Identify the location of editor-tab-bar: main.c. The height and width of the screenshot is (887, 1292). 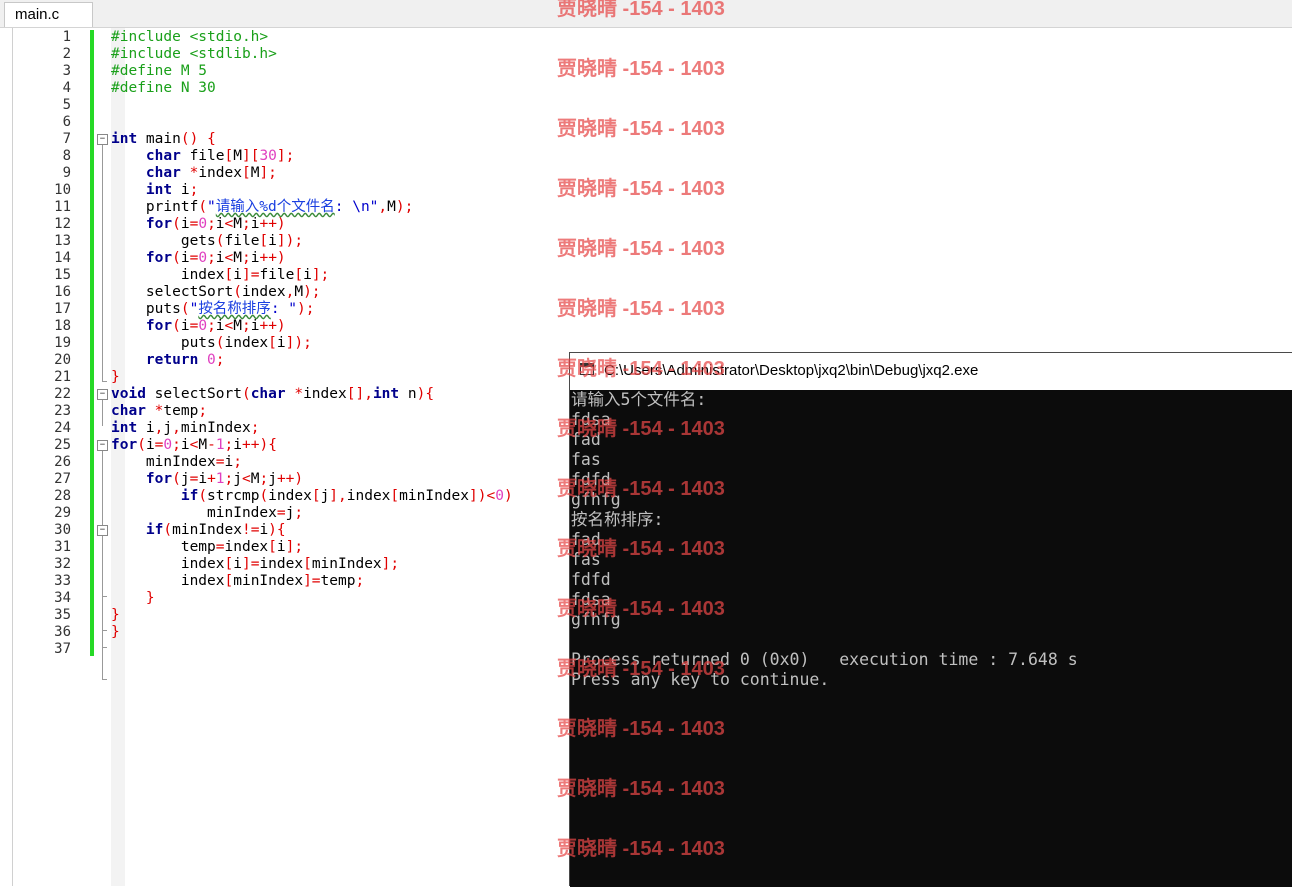
(646, 14).